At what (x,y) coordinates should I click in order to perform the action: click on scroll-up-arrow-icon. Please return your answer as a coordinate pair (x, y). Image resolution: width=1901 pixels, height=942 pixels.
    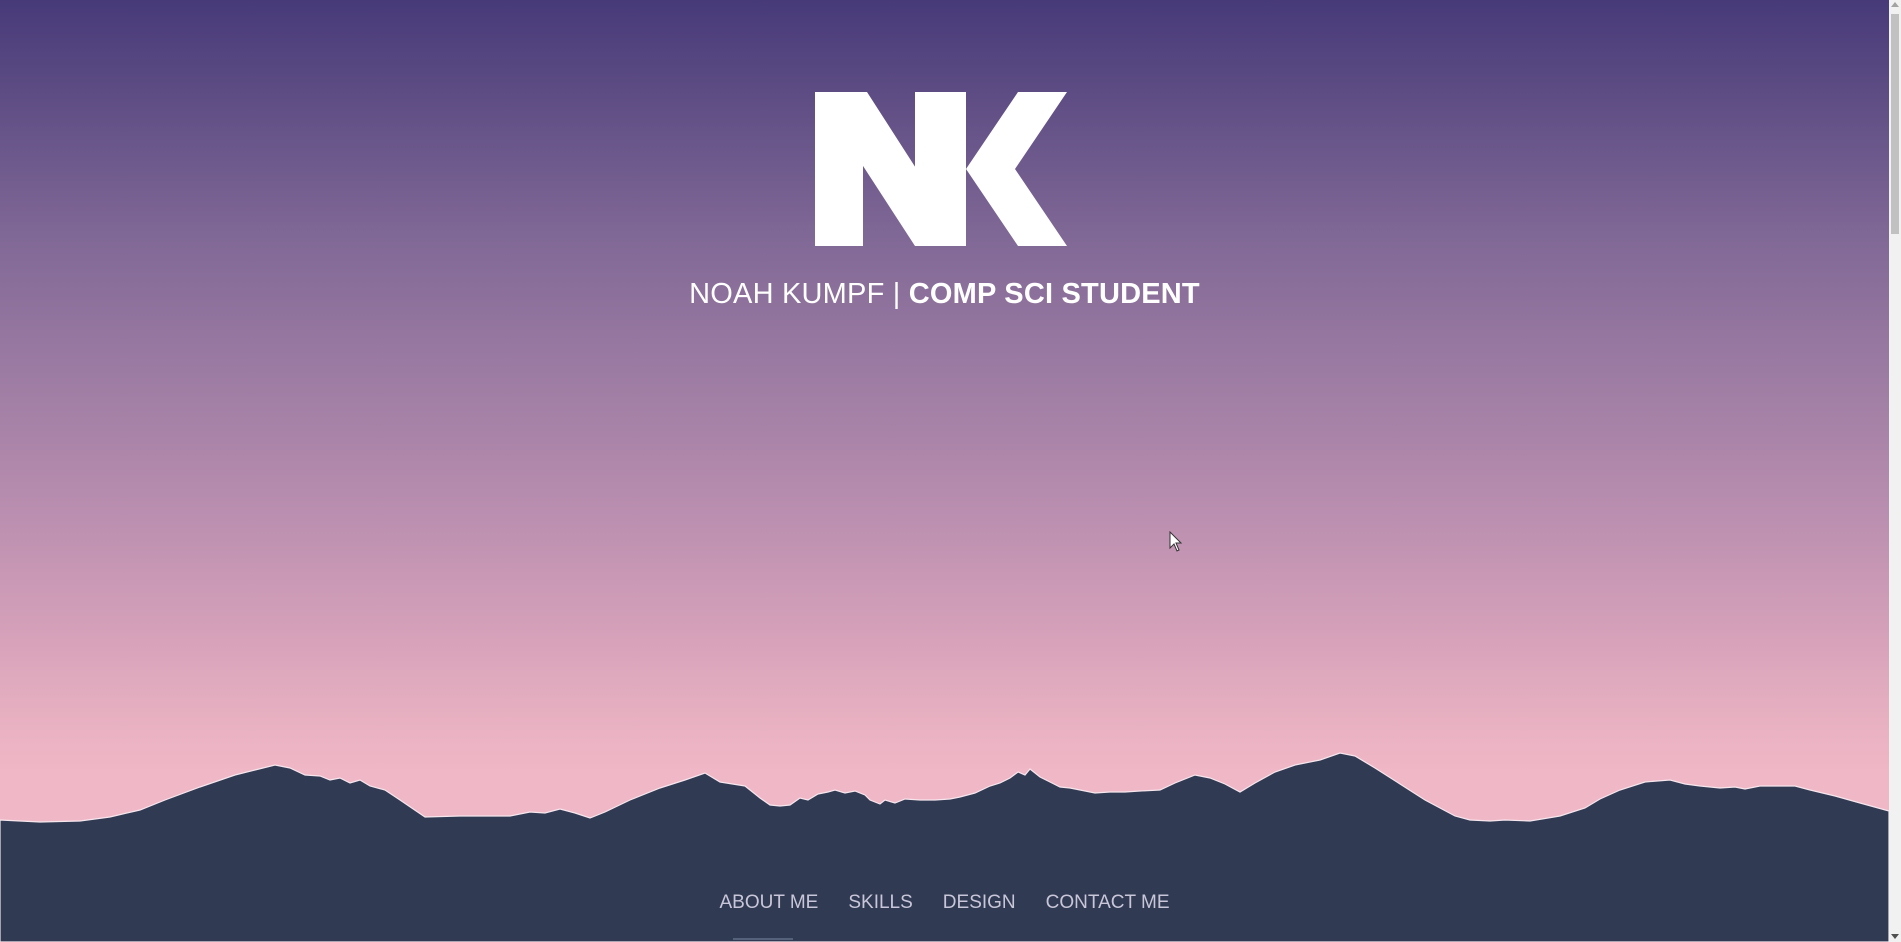
    Looking at the image, I should click on (1895, 4).